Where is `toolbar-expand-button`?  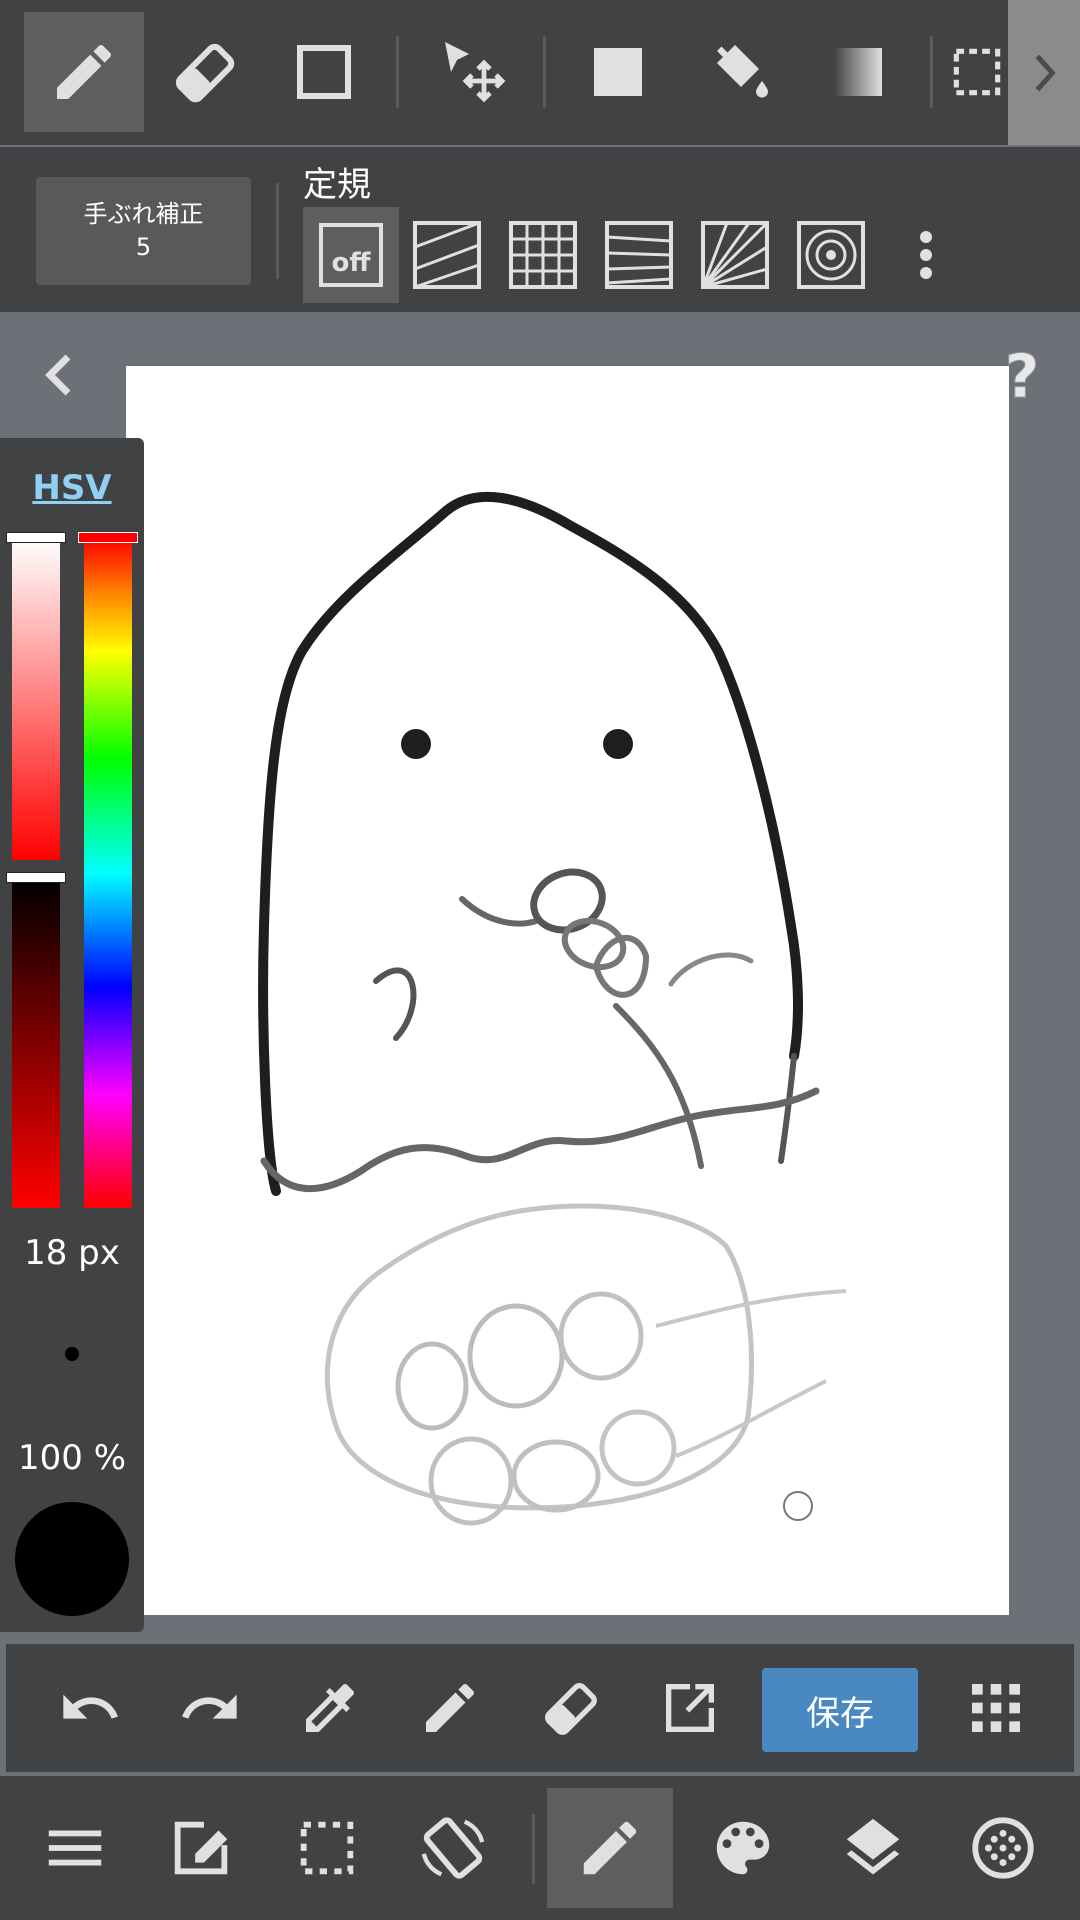
toolbar-expand-button is located at coordinates (1044, 72).